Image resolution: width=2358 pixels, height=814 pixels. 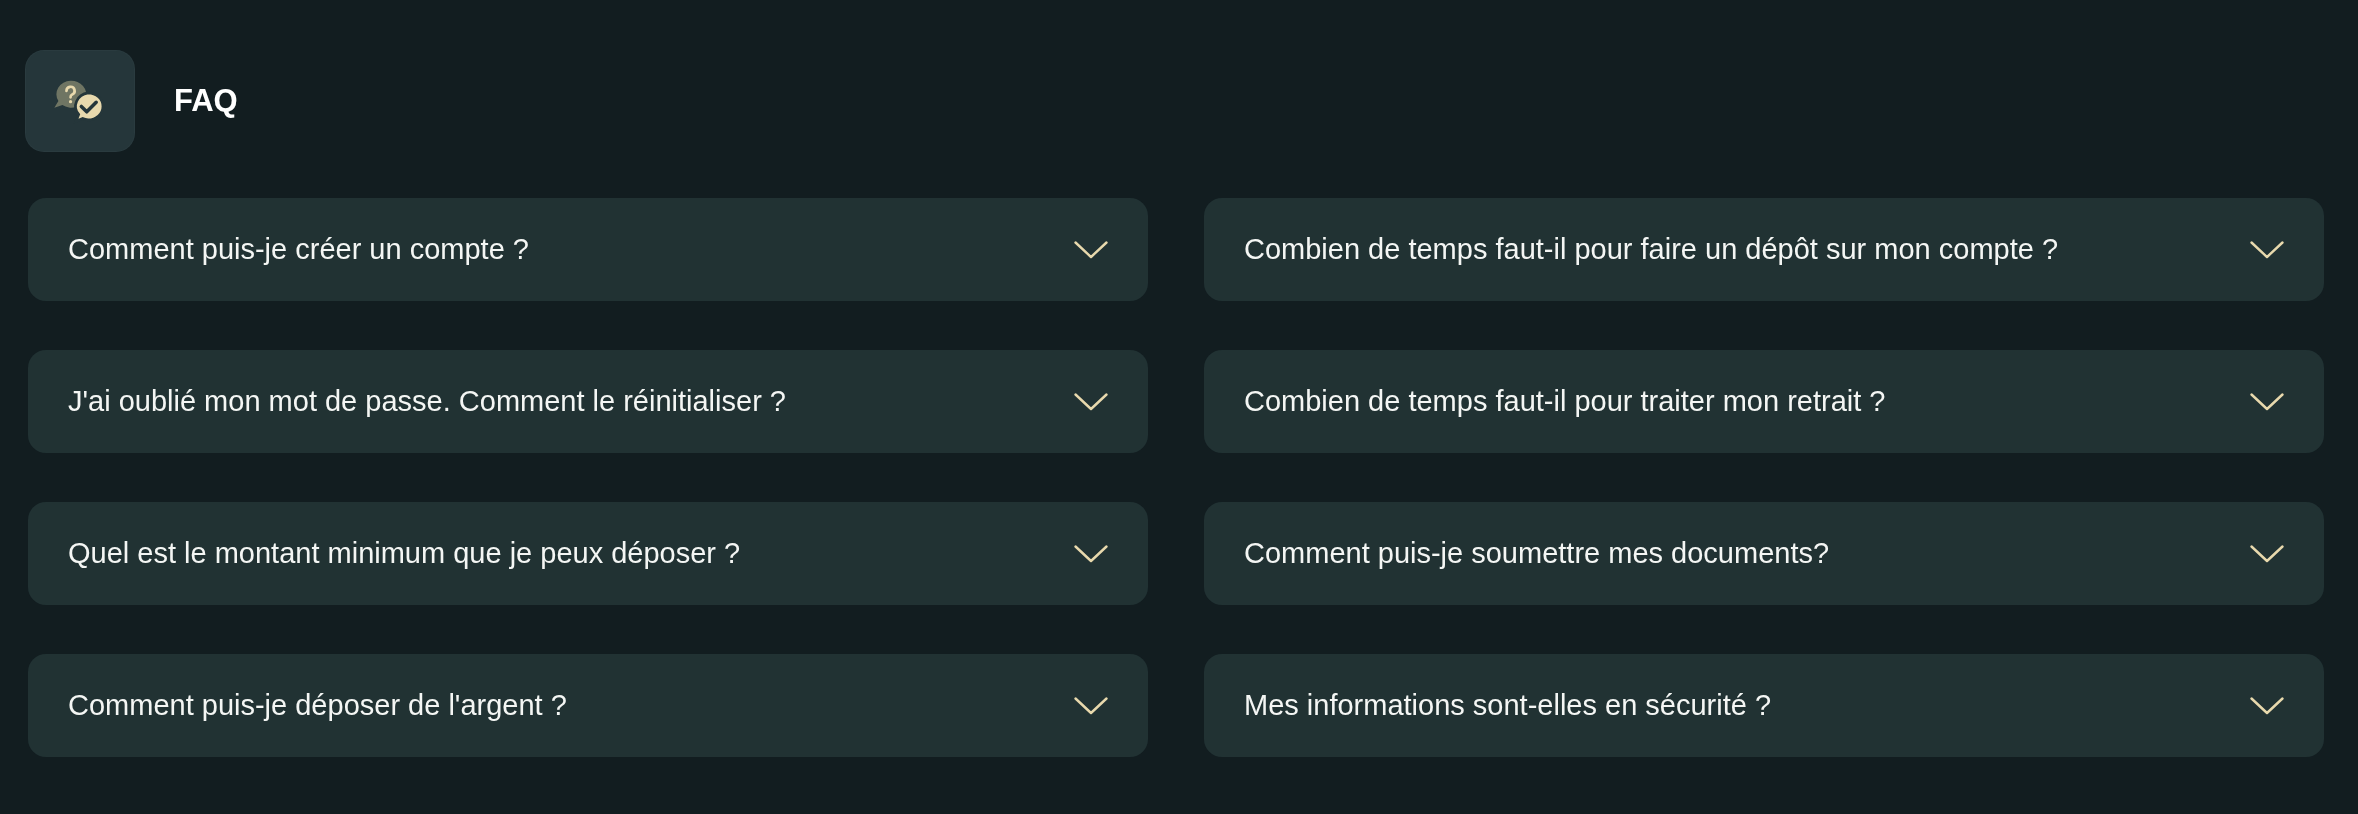 What do you see at coordinates (588, 401) in the screenshot?
I see `faq-item: J'ai oublié mon mot de passe. Comment le réinitialiser ?` at bounding box center [588, 401].